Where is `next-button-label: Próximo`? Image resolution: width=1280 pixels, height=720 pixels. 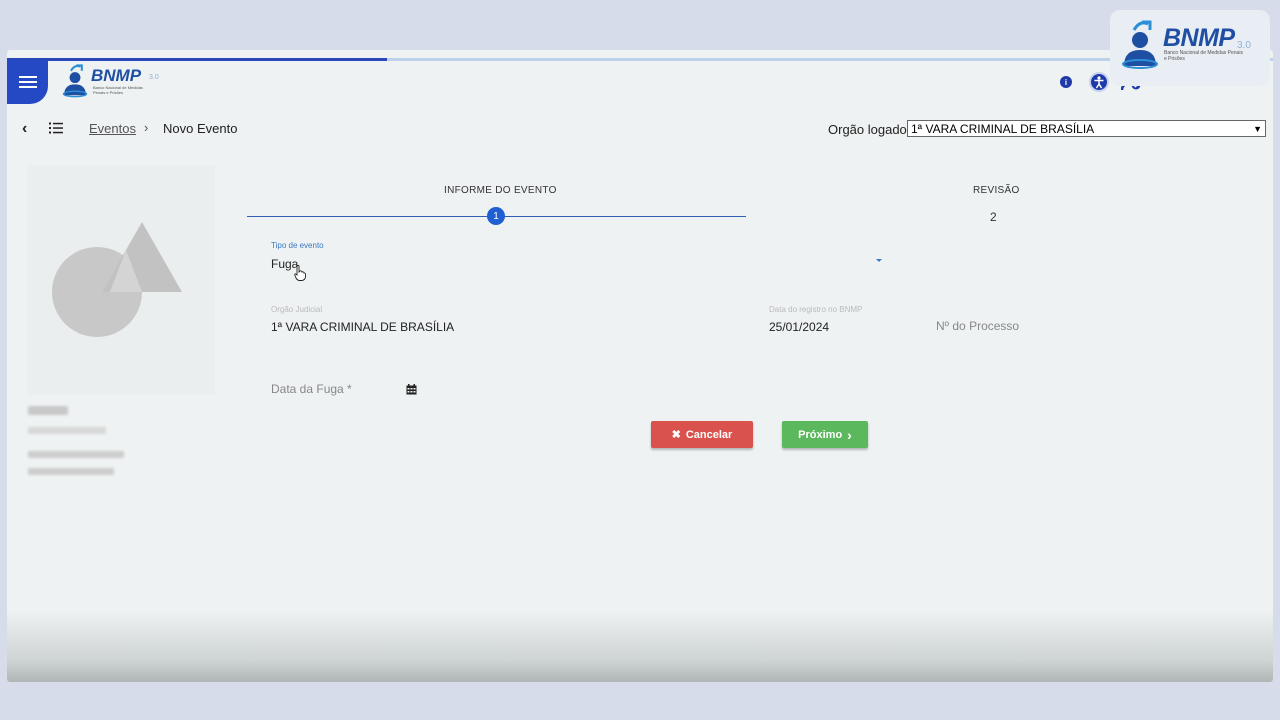 next-button-label: Próximo is located at coordinates (820, 434).